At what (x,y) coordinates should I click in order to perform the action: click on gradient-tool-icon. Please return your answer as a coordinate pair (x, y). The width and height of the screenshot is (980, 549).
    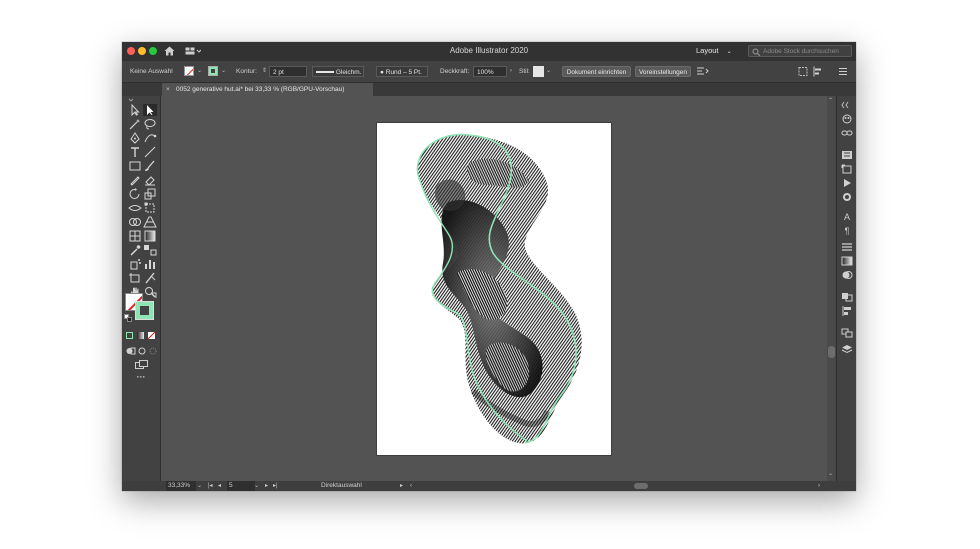
    Looking at the image, I should click on (150, 236).